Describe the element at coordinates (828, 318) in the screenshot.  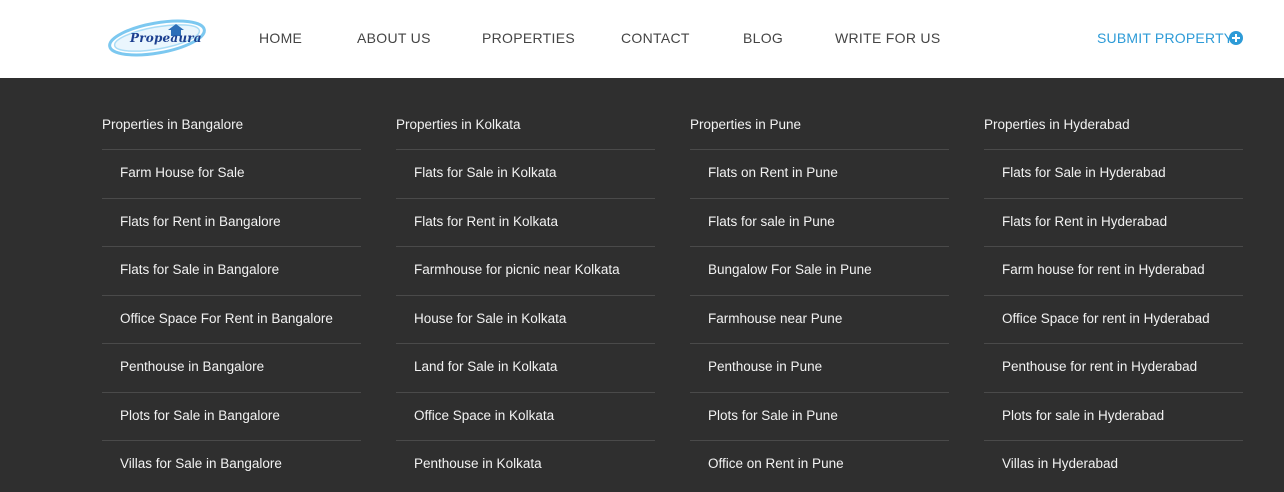
I see `menu-link: Farmhouse near Pune` at that location.